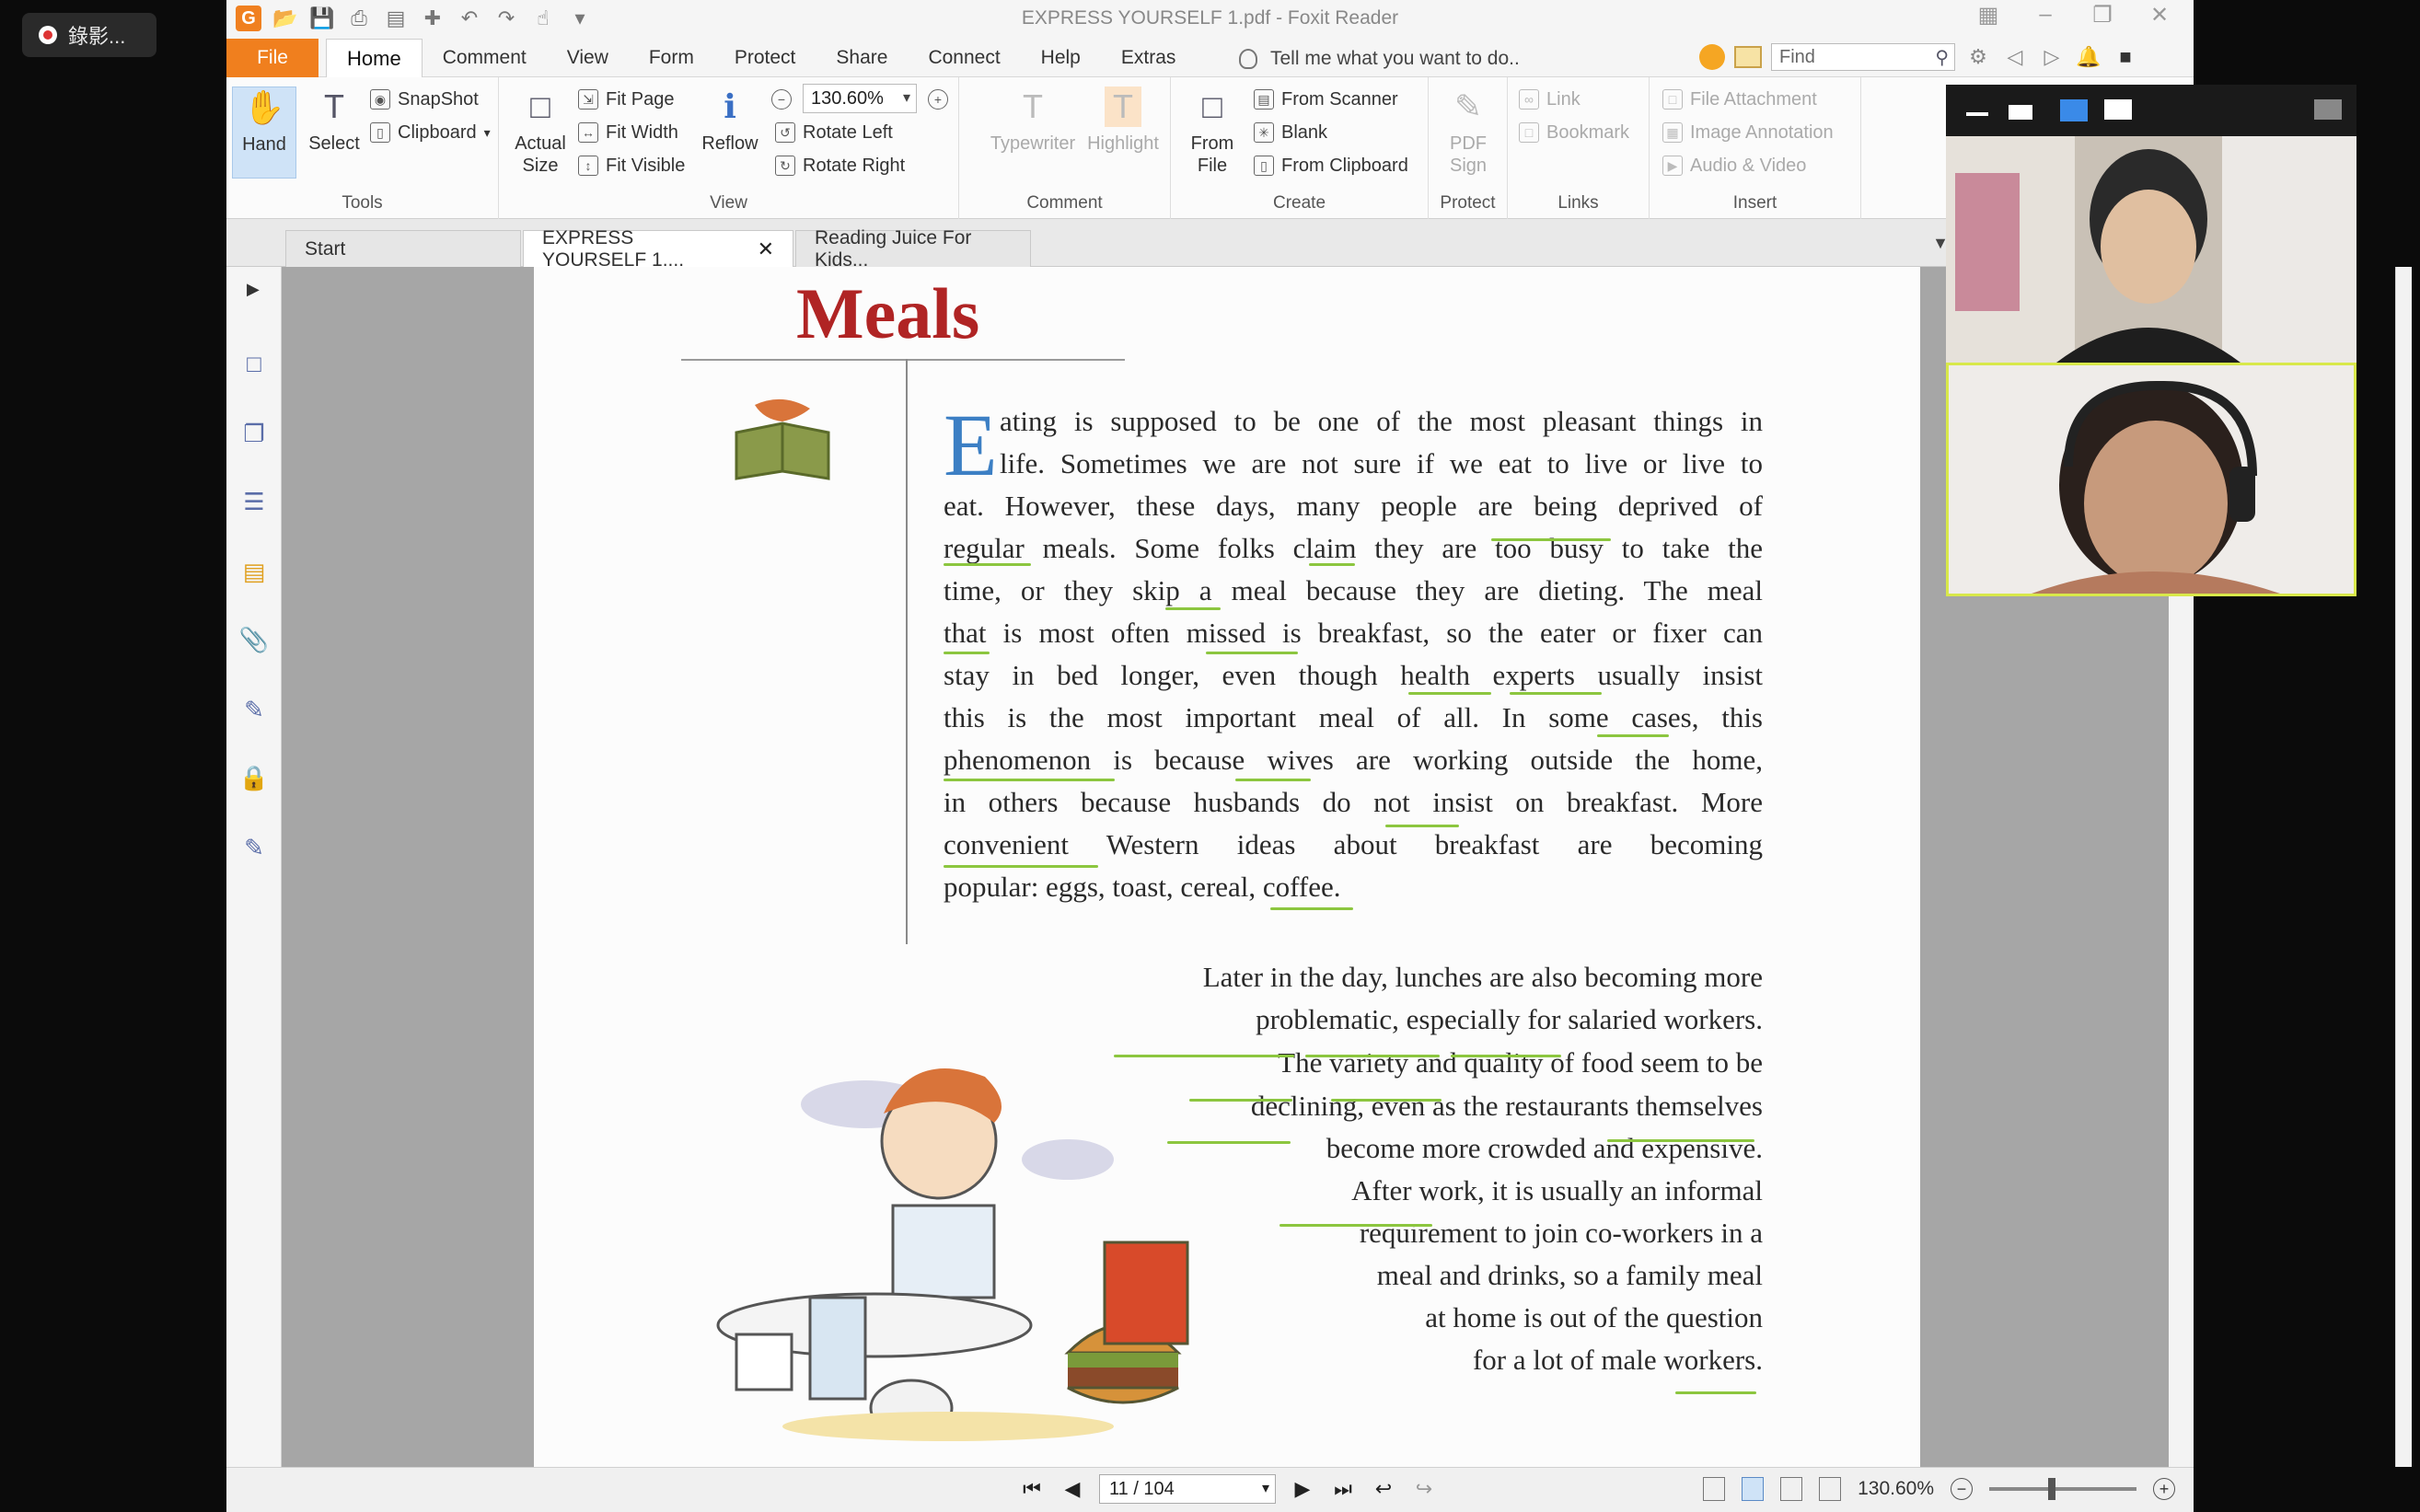 The image size is (2420, 1512). I want to click on fit-visible-button: ↕ Fit Visible, so click(631, 165).